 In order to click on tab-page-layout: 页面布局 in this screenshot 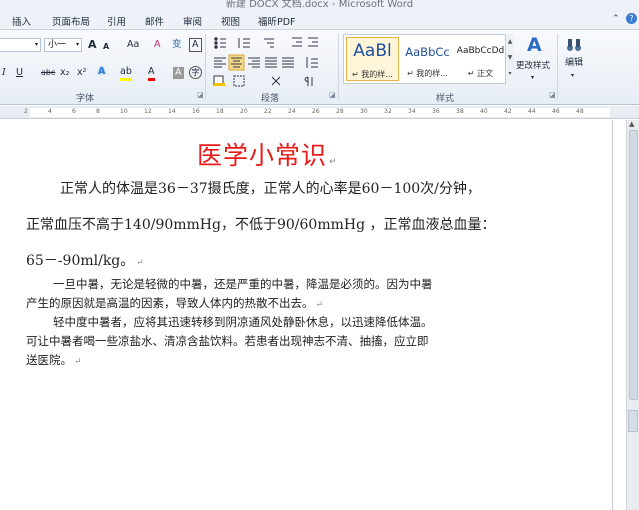, I will do `click(71, 21)`.